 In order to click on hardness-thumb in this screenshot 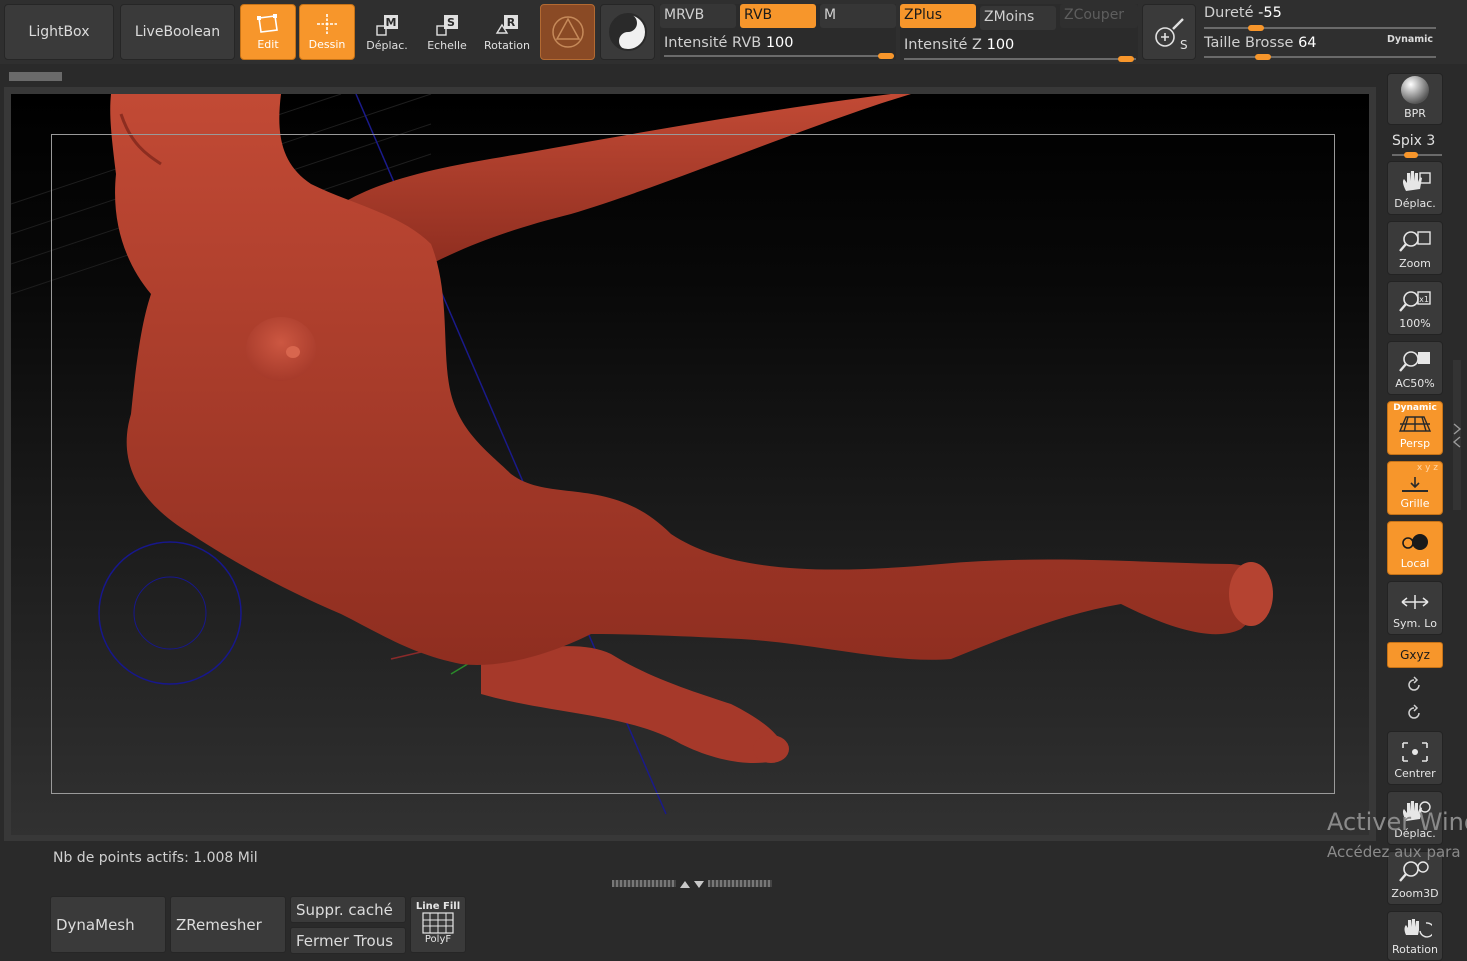, I will do `click(1256, 28)`.